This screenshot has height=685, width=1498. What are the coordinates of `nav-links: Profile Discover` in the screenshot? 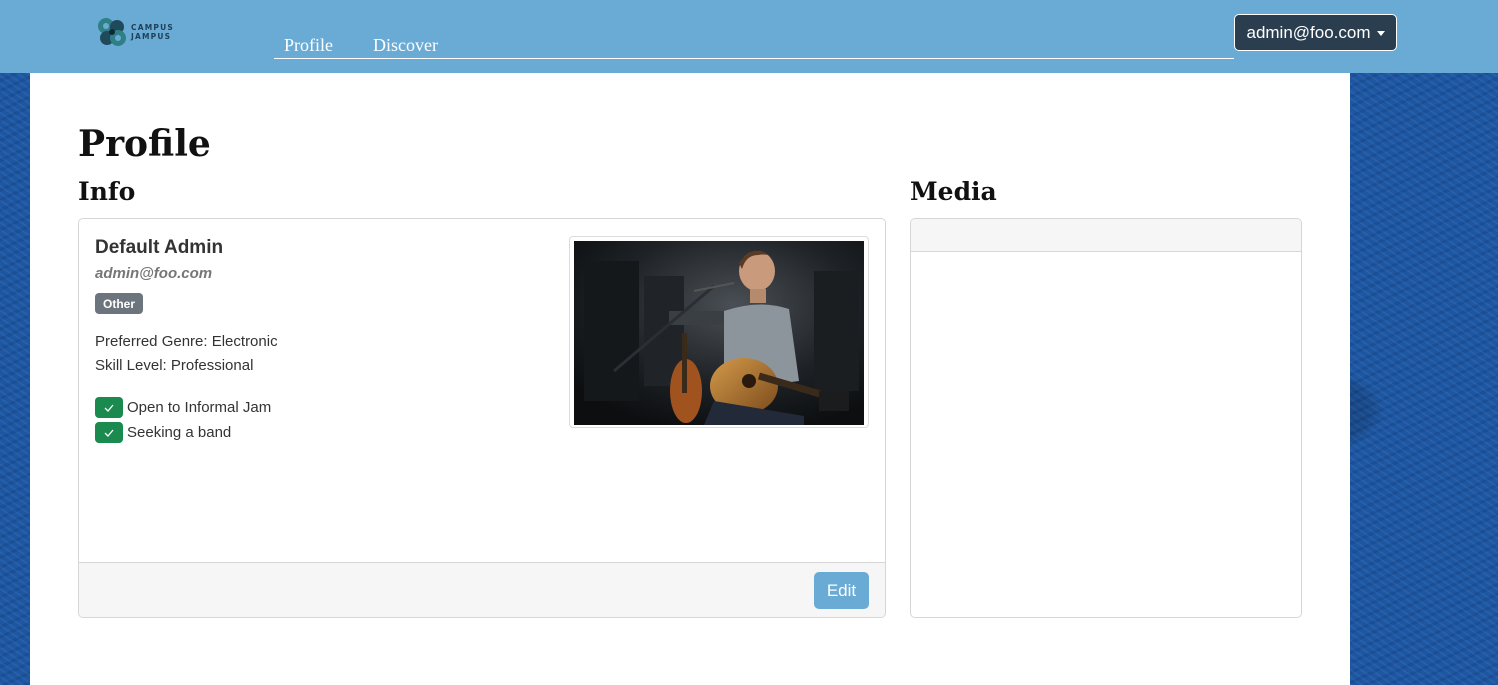 It's located at (754, 44).